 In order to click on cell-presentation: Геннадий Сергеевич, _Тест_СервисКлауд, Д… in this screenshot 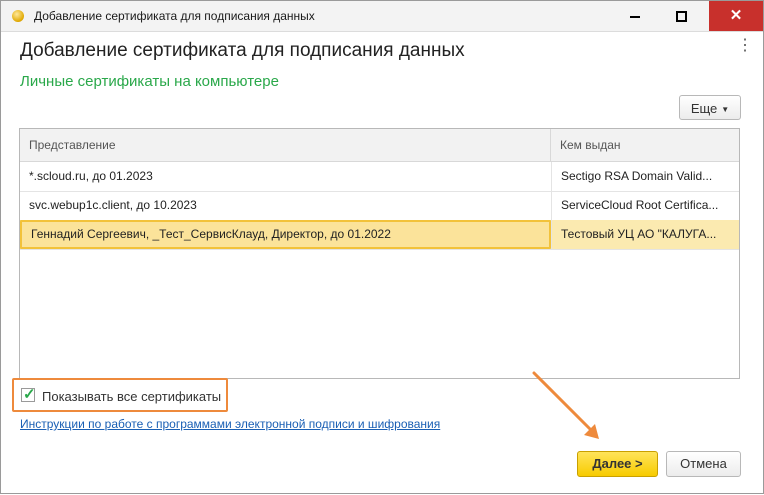, I will do `click(285, 234)`.